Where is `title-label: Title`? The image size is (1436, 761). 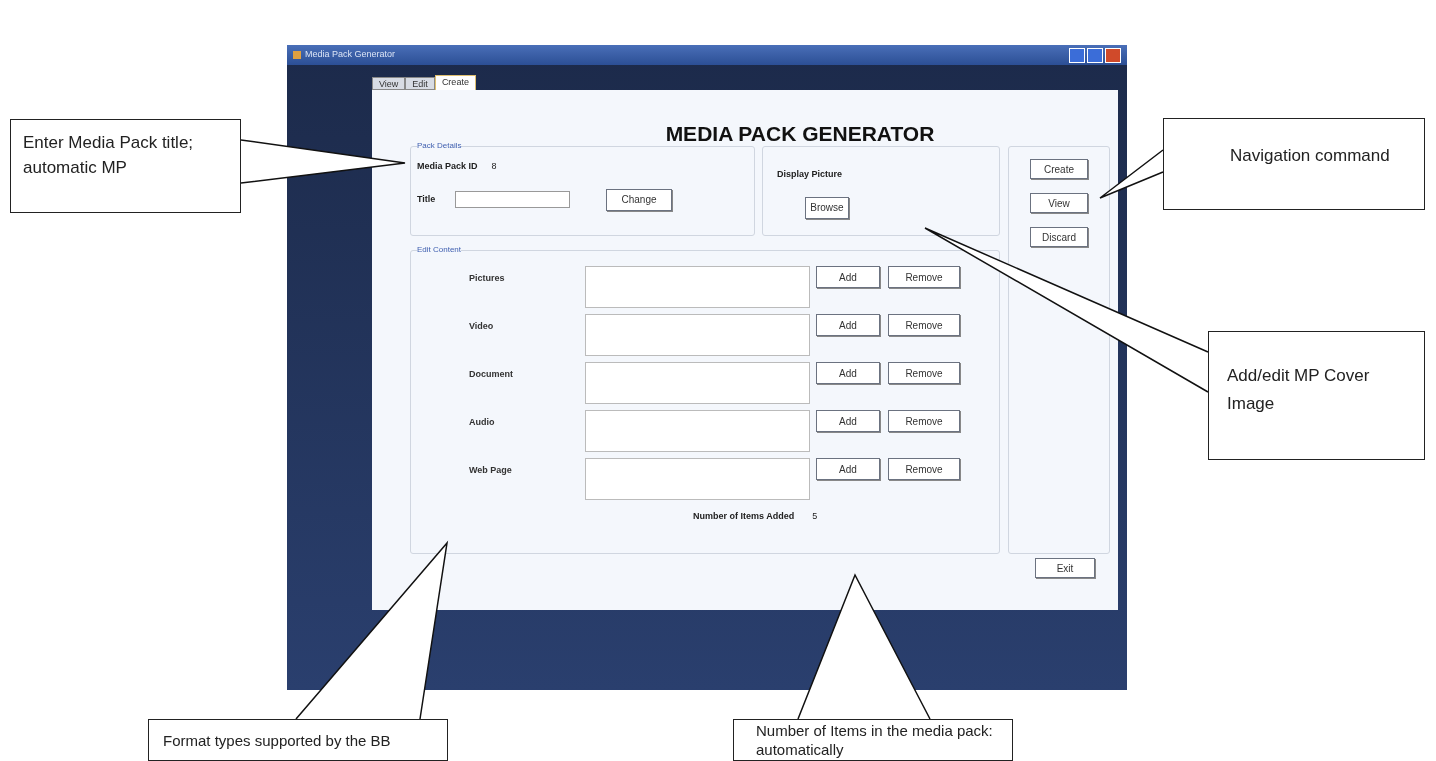 title-label: Title is located at coordinates (427, 199).